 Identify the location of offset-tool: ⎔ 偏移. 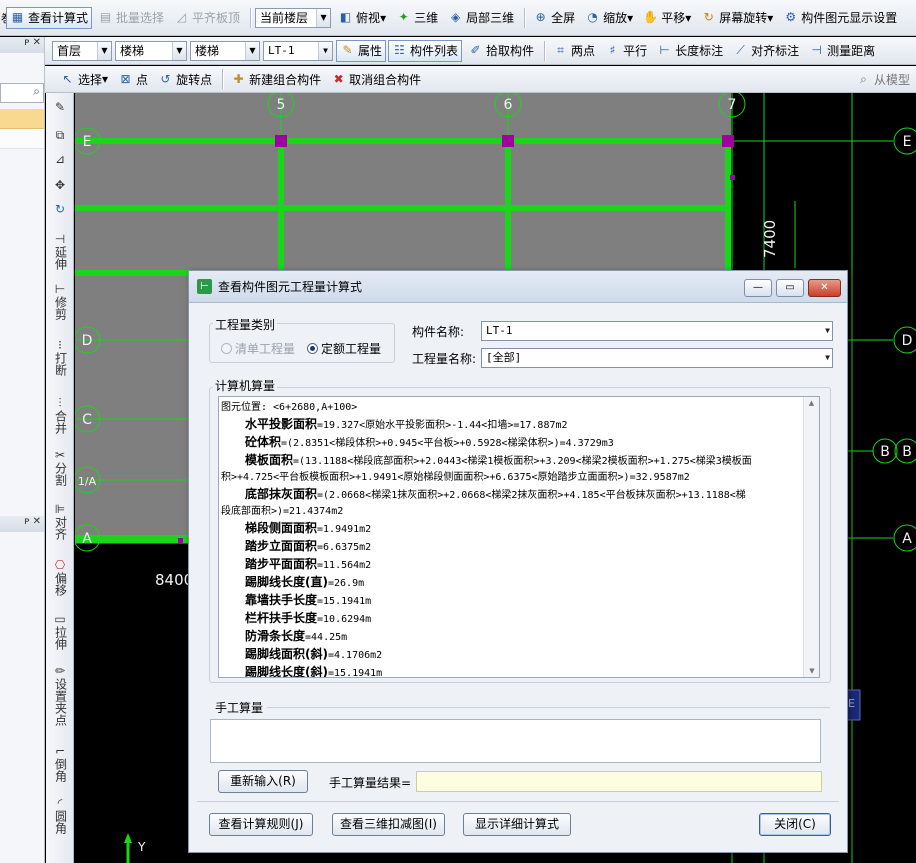
(60, 579).